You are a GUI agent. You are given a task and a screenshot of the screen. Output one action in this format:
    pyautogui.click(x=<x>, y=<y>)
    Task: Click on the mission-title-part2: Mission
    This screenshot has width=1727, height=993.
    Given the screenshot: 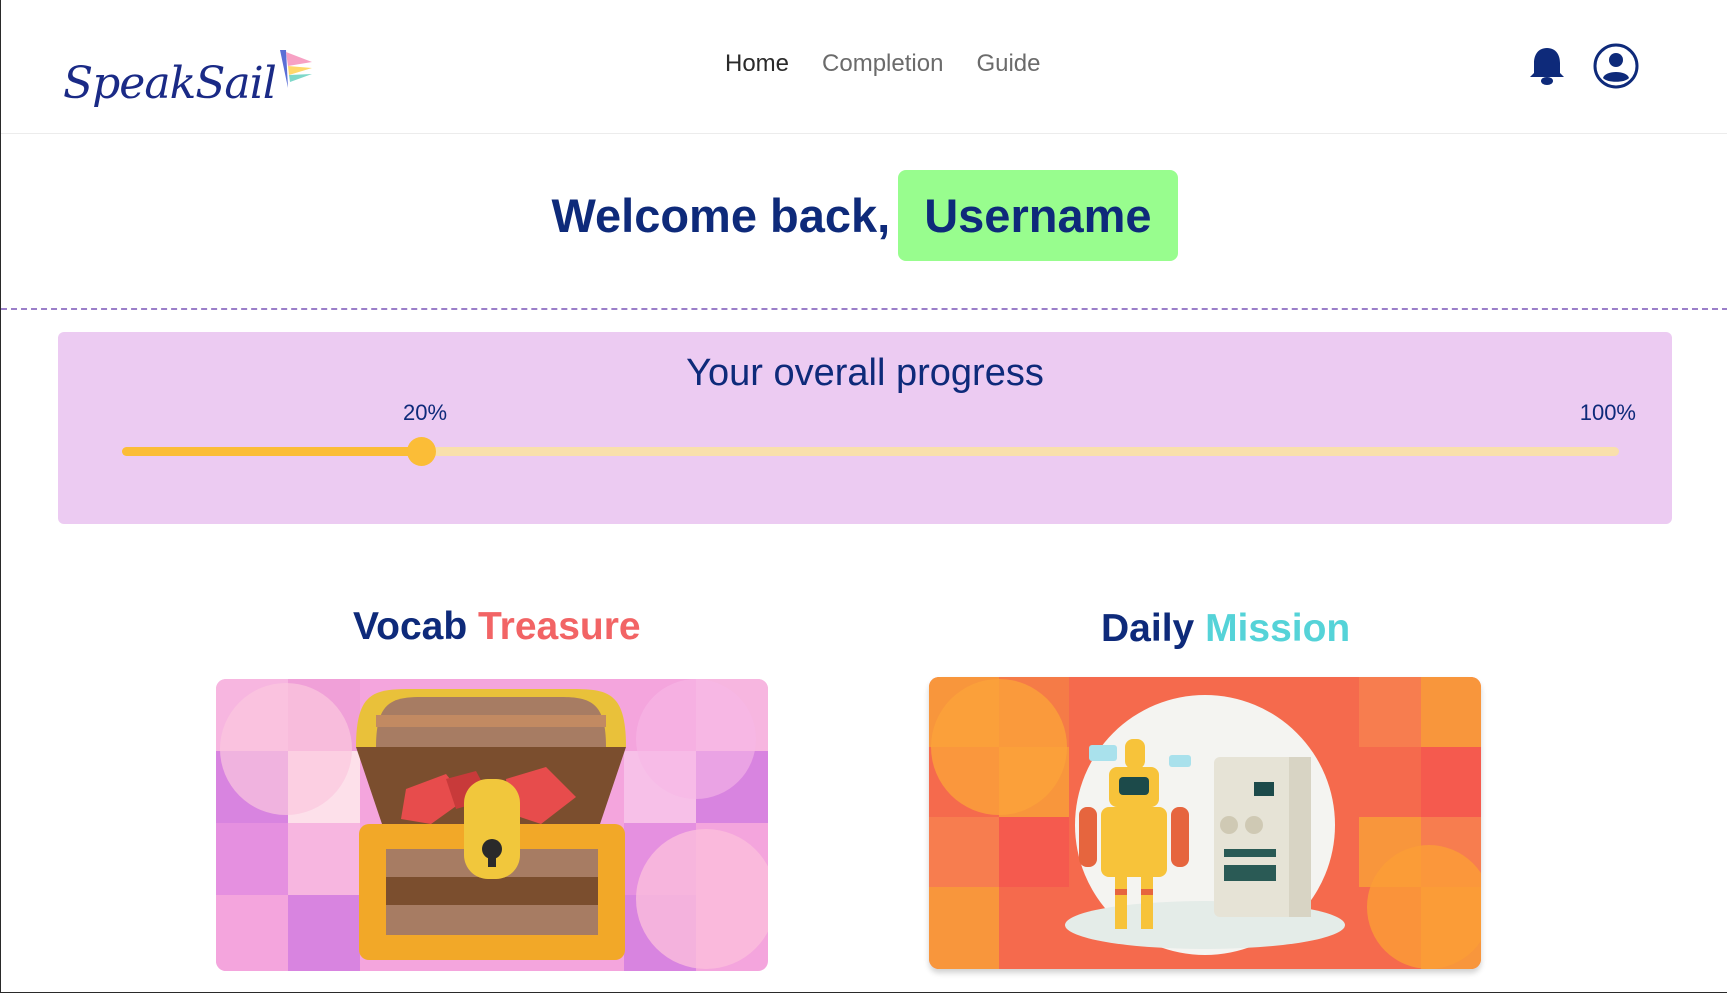 What is the action you would take?
    pyautogui.click(x=1278, y=628)
    